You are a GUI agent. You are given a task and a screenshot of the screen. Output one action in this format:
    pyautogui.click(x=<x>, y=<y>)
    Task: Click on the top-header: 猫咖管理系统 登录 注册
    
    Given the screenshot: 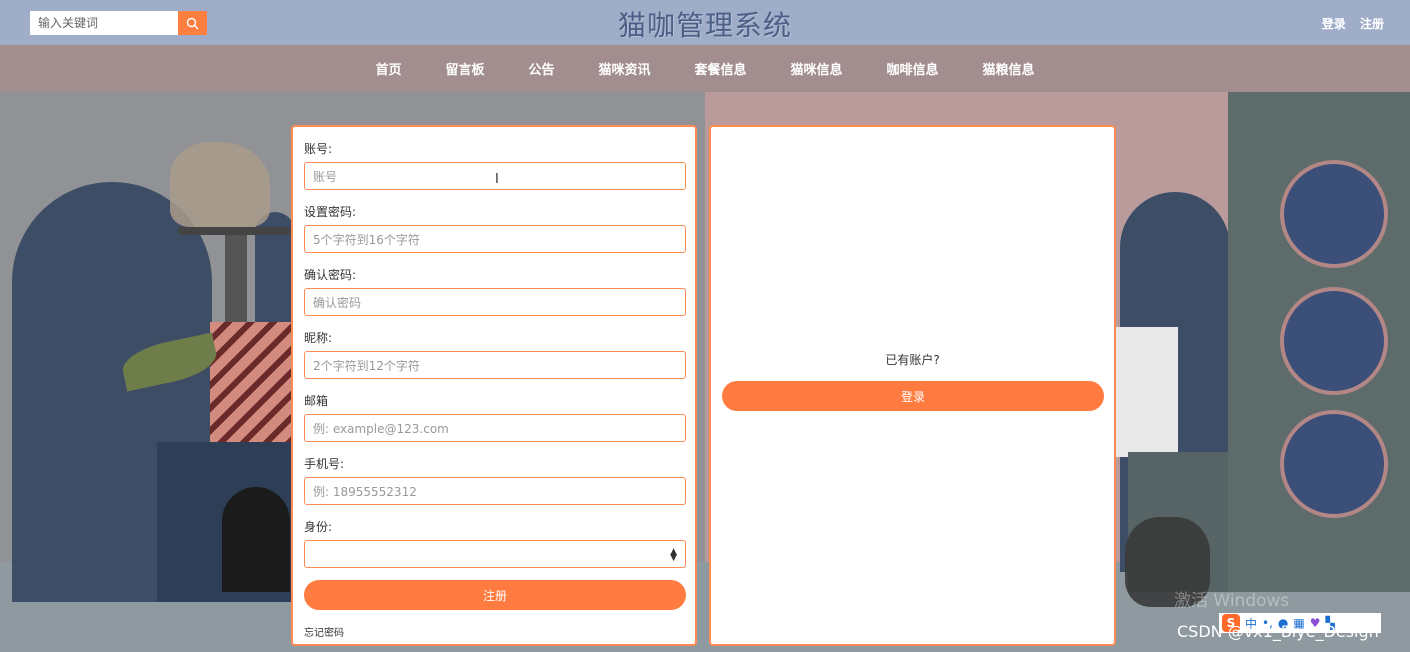 What is the action you would take?
    pyautogui.click(x=705, y=22)
    